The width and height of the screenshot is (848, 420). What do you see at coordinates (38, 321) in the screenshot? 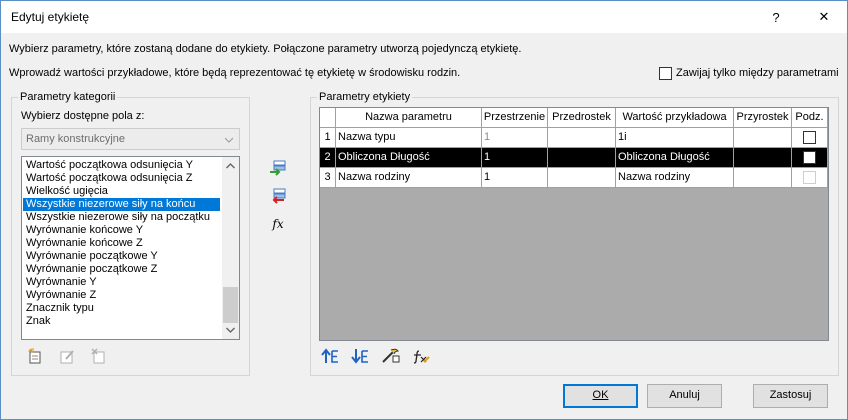
I see `list-item: Znak` at bounding box center [38, 321].